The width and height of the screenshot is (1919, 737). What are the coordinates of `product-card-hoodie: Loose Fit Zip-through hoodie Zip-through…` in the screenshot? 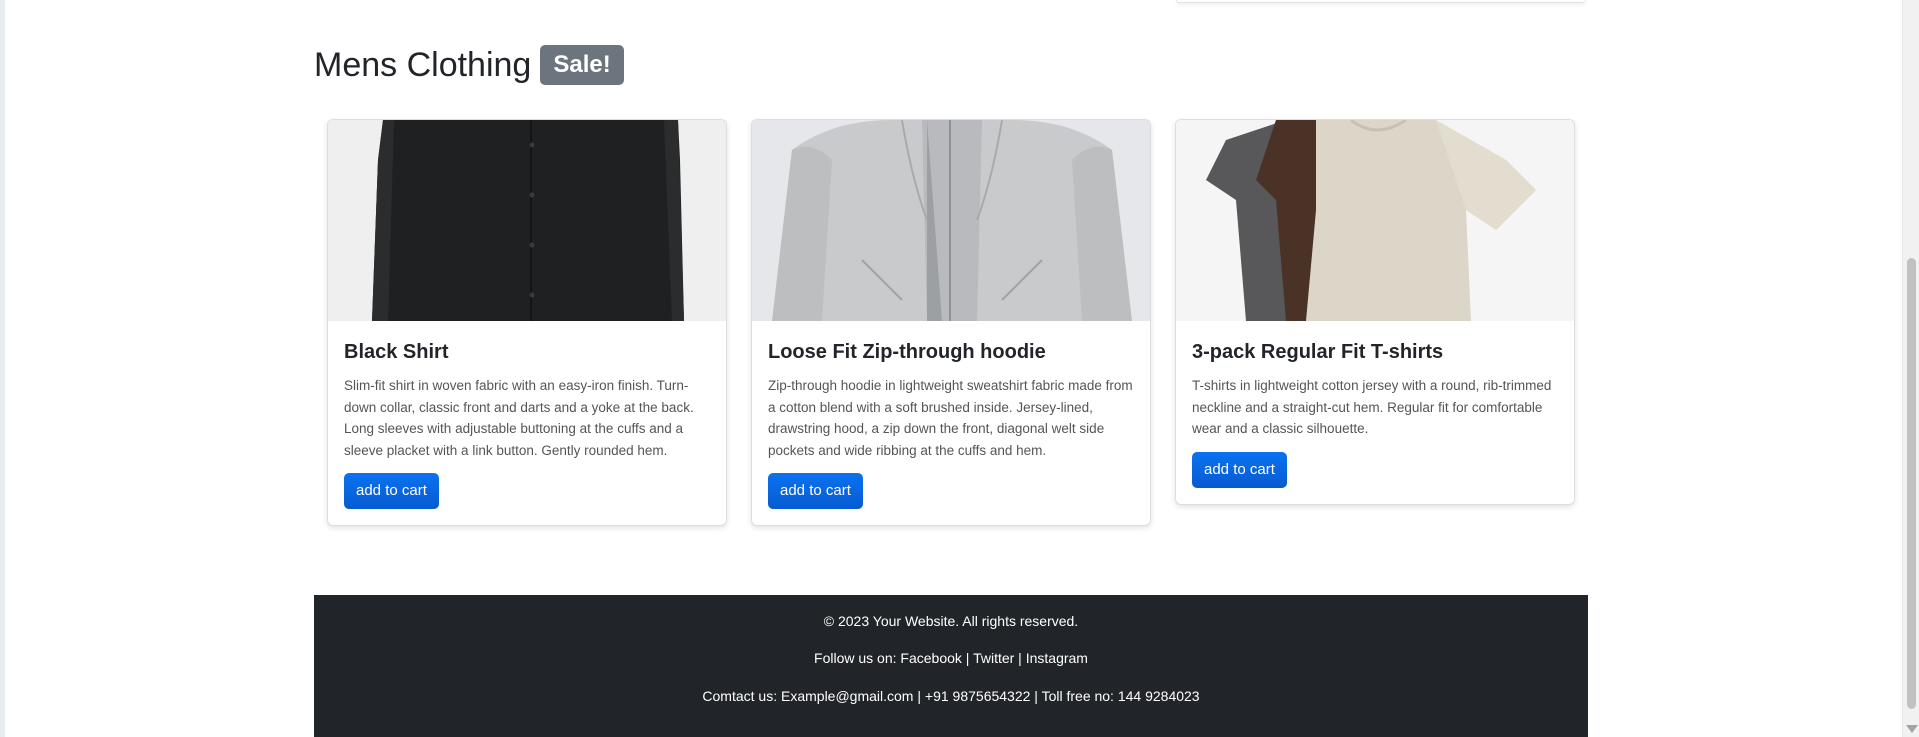 It's located at (951, 322).